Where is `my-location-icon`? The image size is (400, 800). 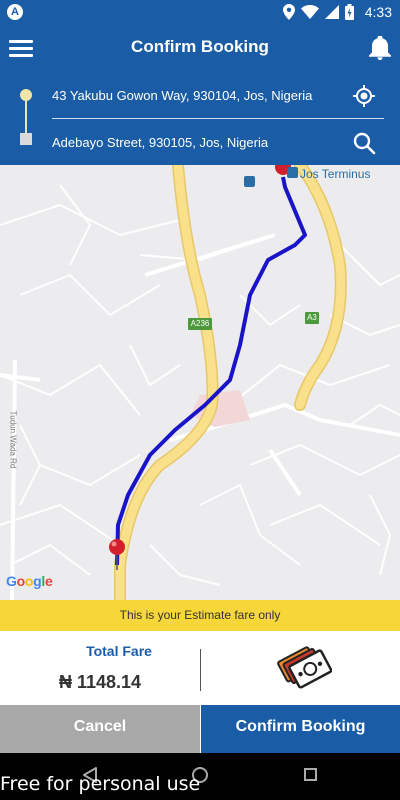
my-location-icon is located at coordinates (364, 96).